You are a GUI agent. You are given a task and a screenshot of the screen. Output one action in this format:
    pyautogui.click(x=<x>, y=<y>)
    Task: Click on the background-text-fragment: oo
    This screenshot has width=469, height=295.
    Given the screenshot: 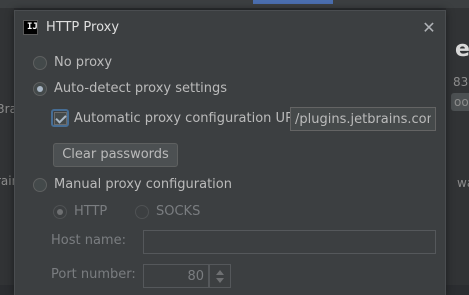 What is the action you would take?
    pyautogui.click(x=461, y=102)
    